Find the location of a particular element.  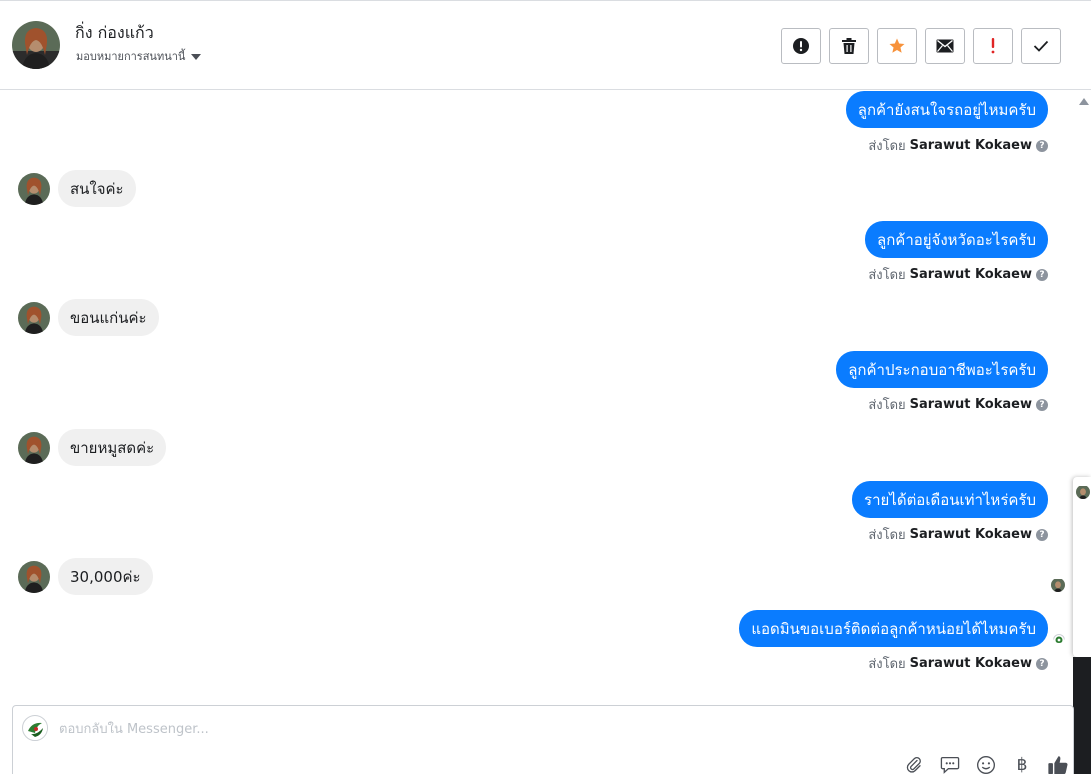

composer-tools: ฿ is located at coordinates (986, 764).